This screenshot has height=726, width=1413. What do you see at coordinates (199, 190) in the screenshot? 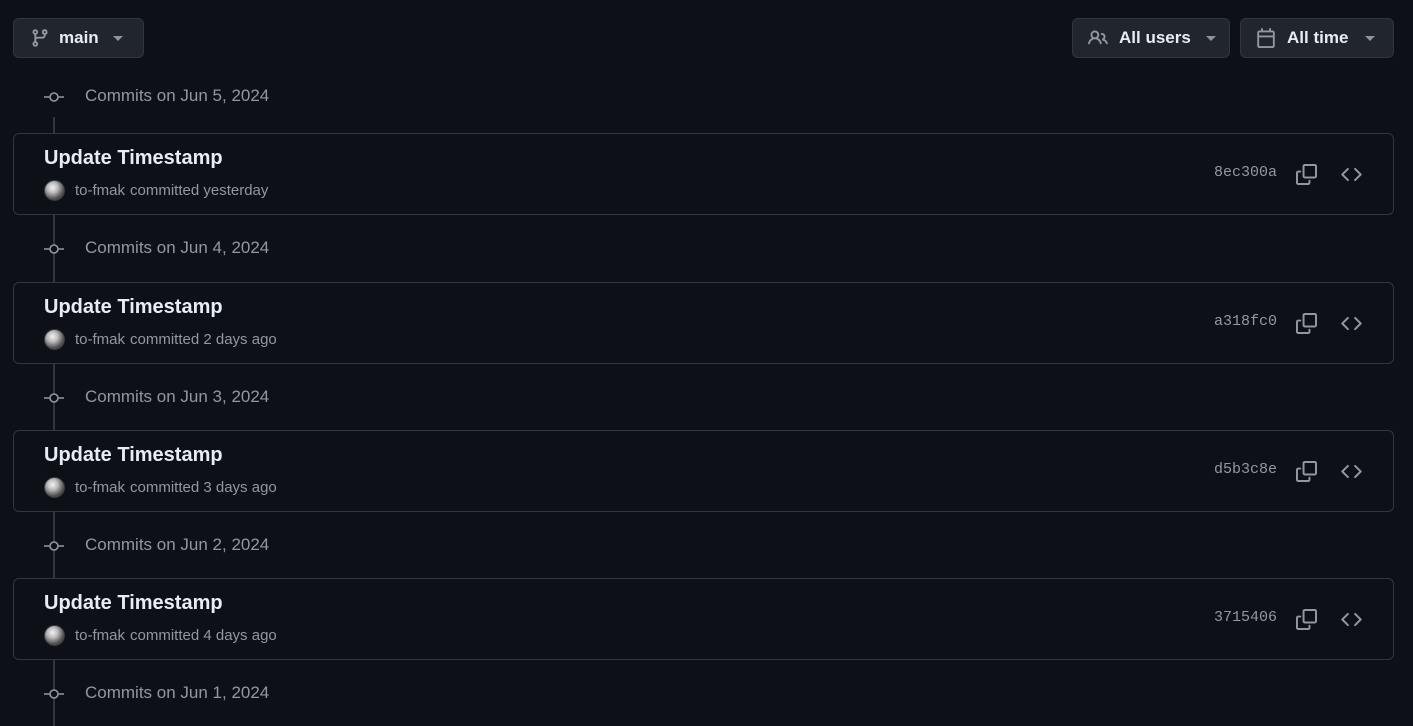
I see `commit-time: committed yesterday` at bounding box center [199, 190].